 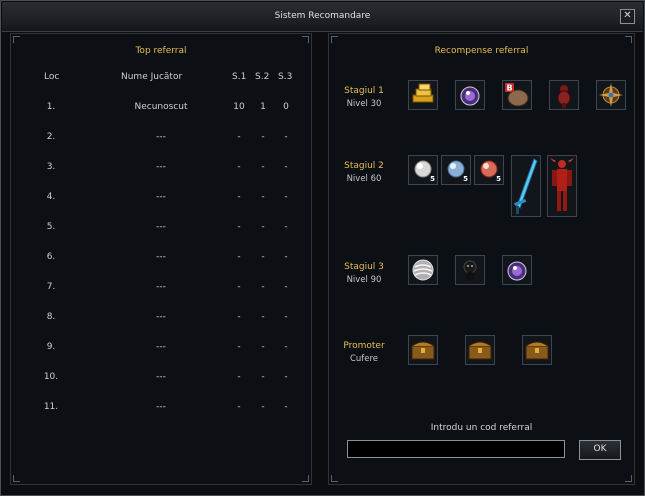 What do you see at coordinates (489, 170) in the screenshot?
I see `reward-red-pearl: 5` at bounding box center [489, 170].